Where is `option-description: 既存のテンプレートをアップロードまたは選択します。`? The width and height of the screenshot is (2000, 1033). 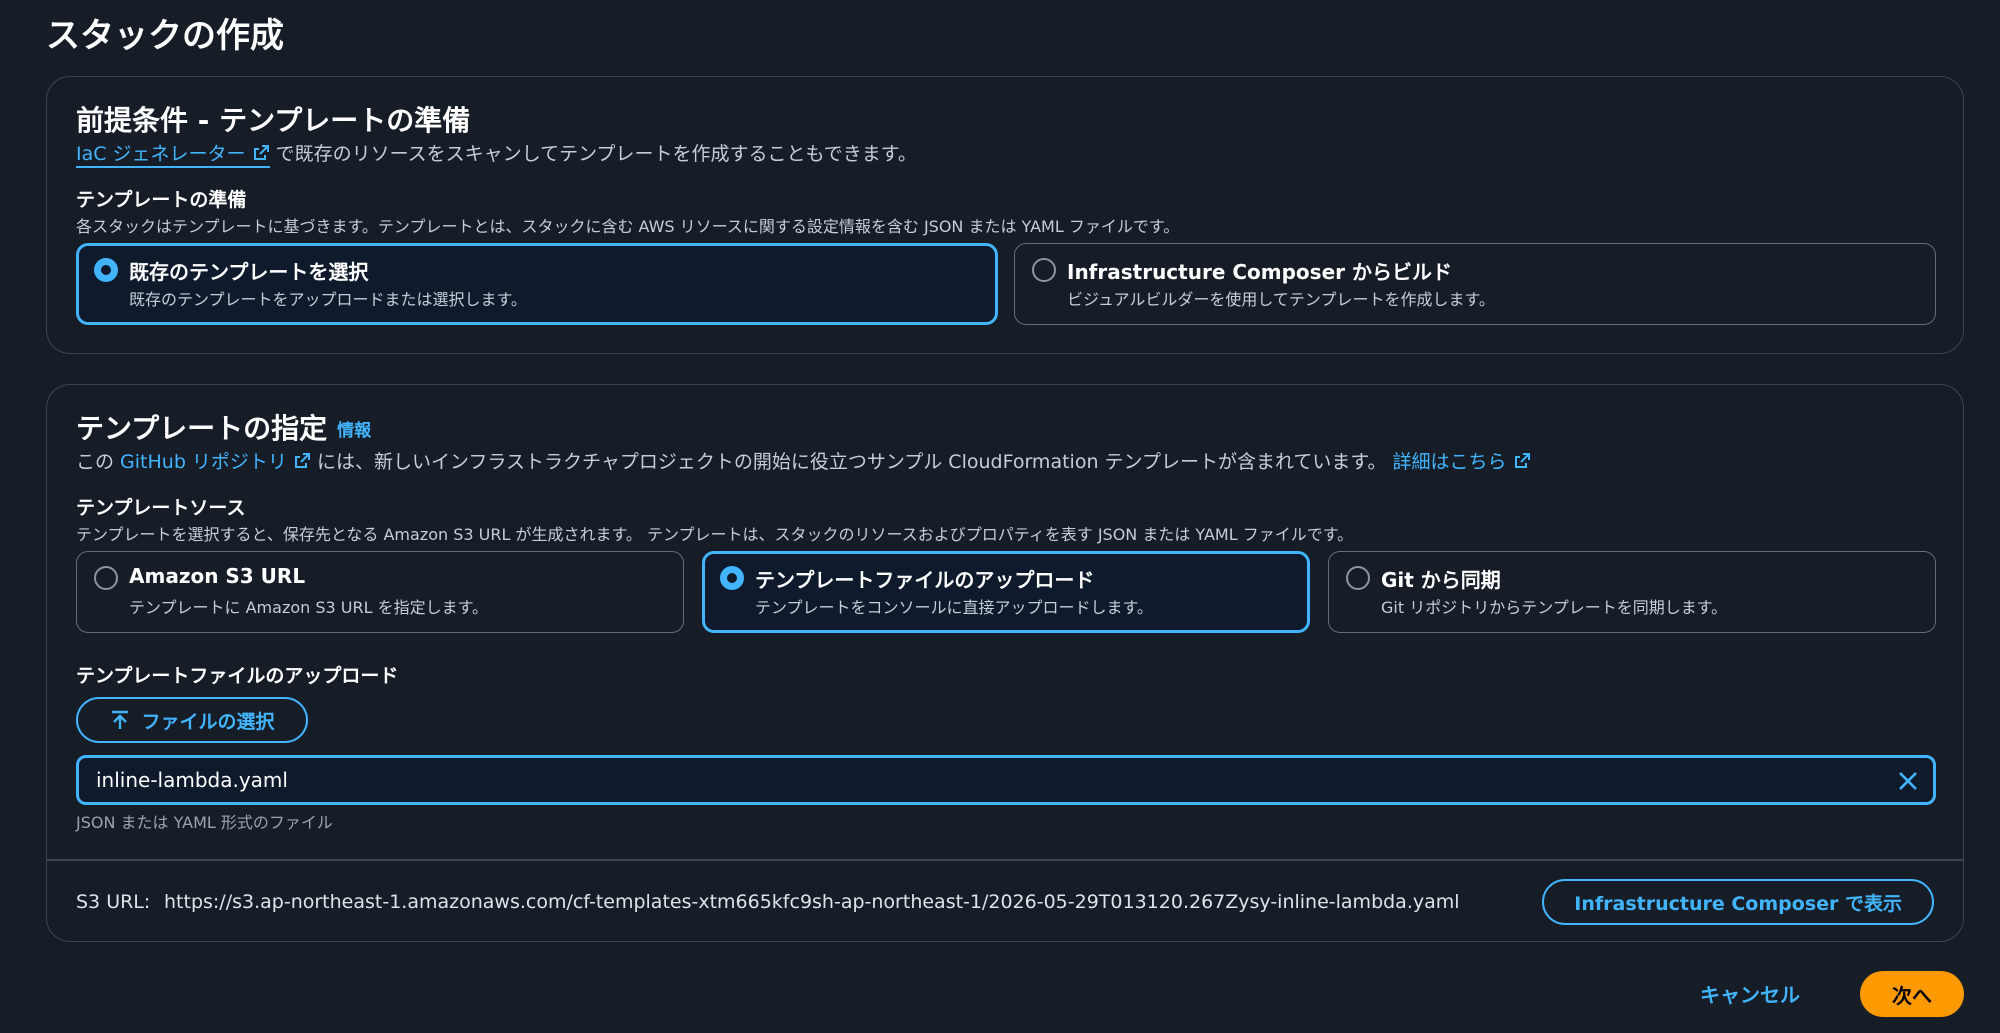
option-description: 既存のテンプレートをアップロードまたは選択します。 is located at coordinates (328, 299).